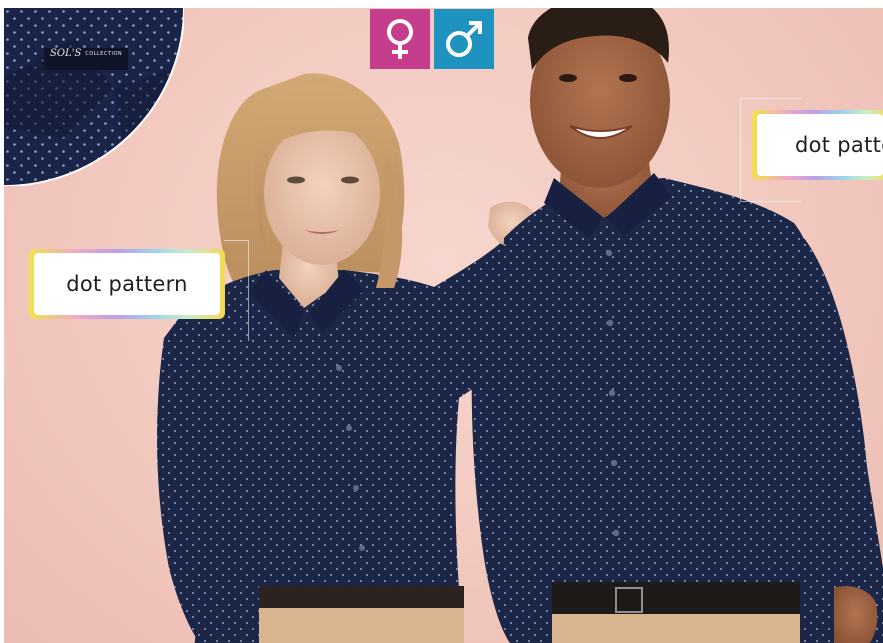 This screenshot has width=883, height=643. I want to click on fabric-detail-image, so click(94, 97).